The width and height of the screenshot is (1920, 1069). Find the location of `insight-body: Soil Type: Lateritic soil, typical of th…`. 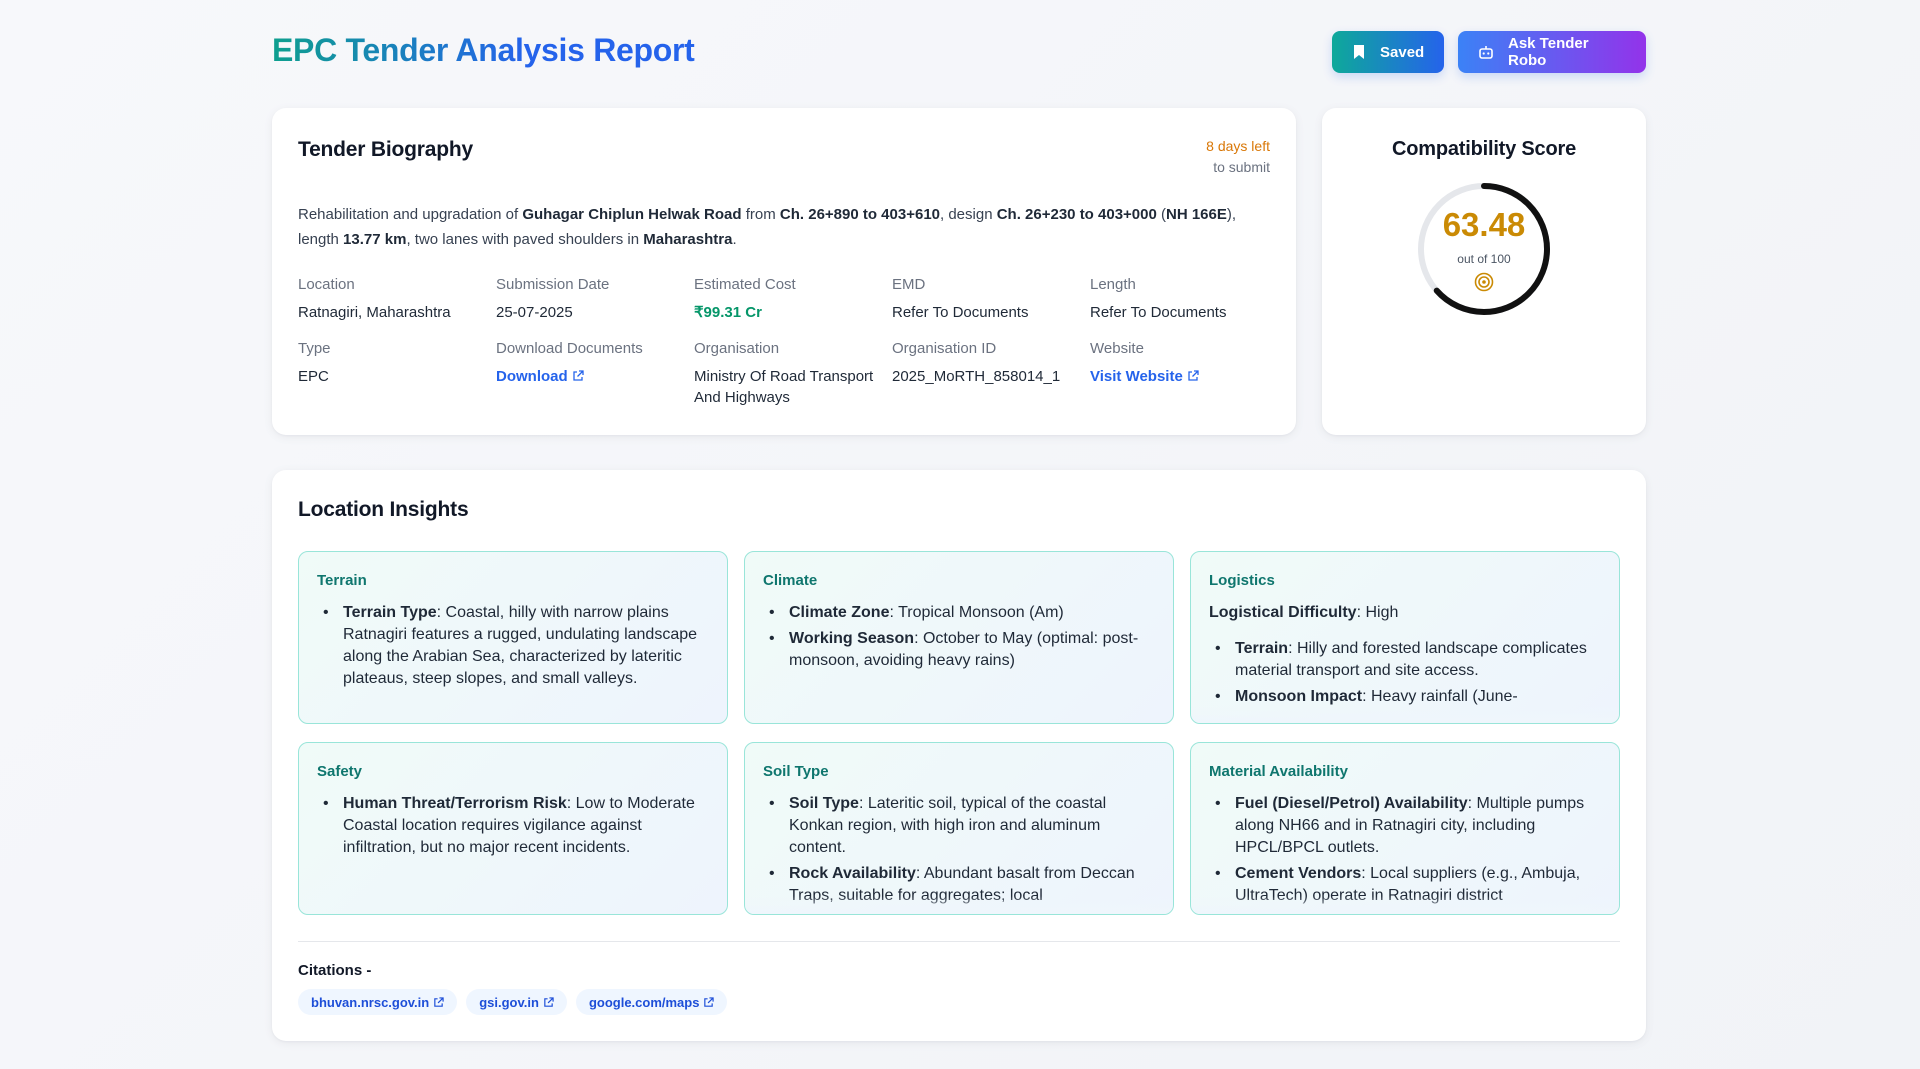

insight-body: Soil Type: Lateritic soil, typical of th… is located at coordinates (960, 852).